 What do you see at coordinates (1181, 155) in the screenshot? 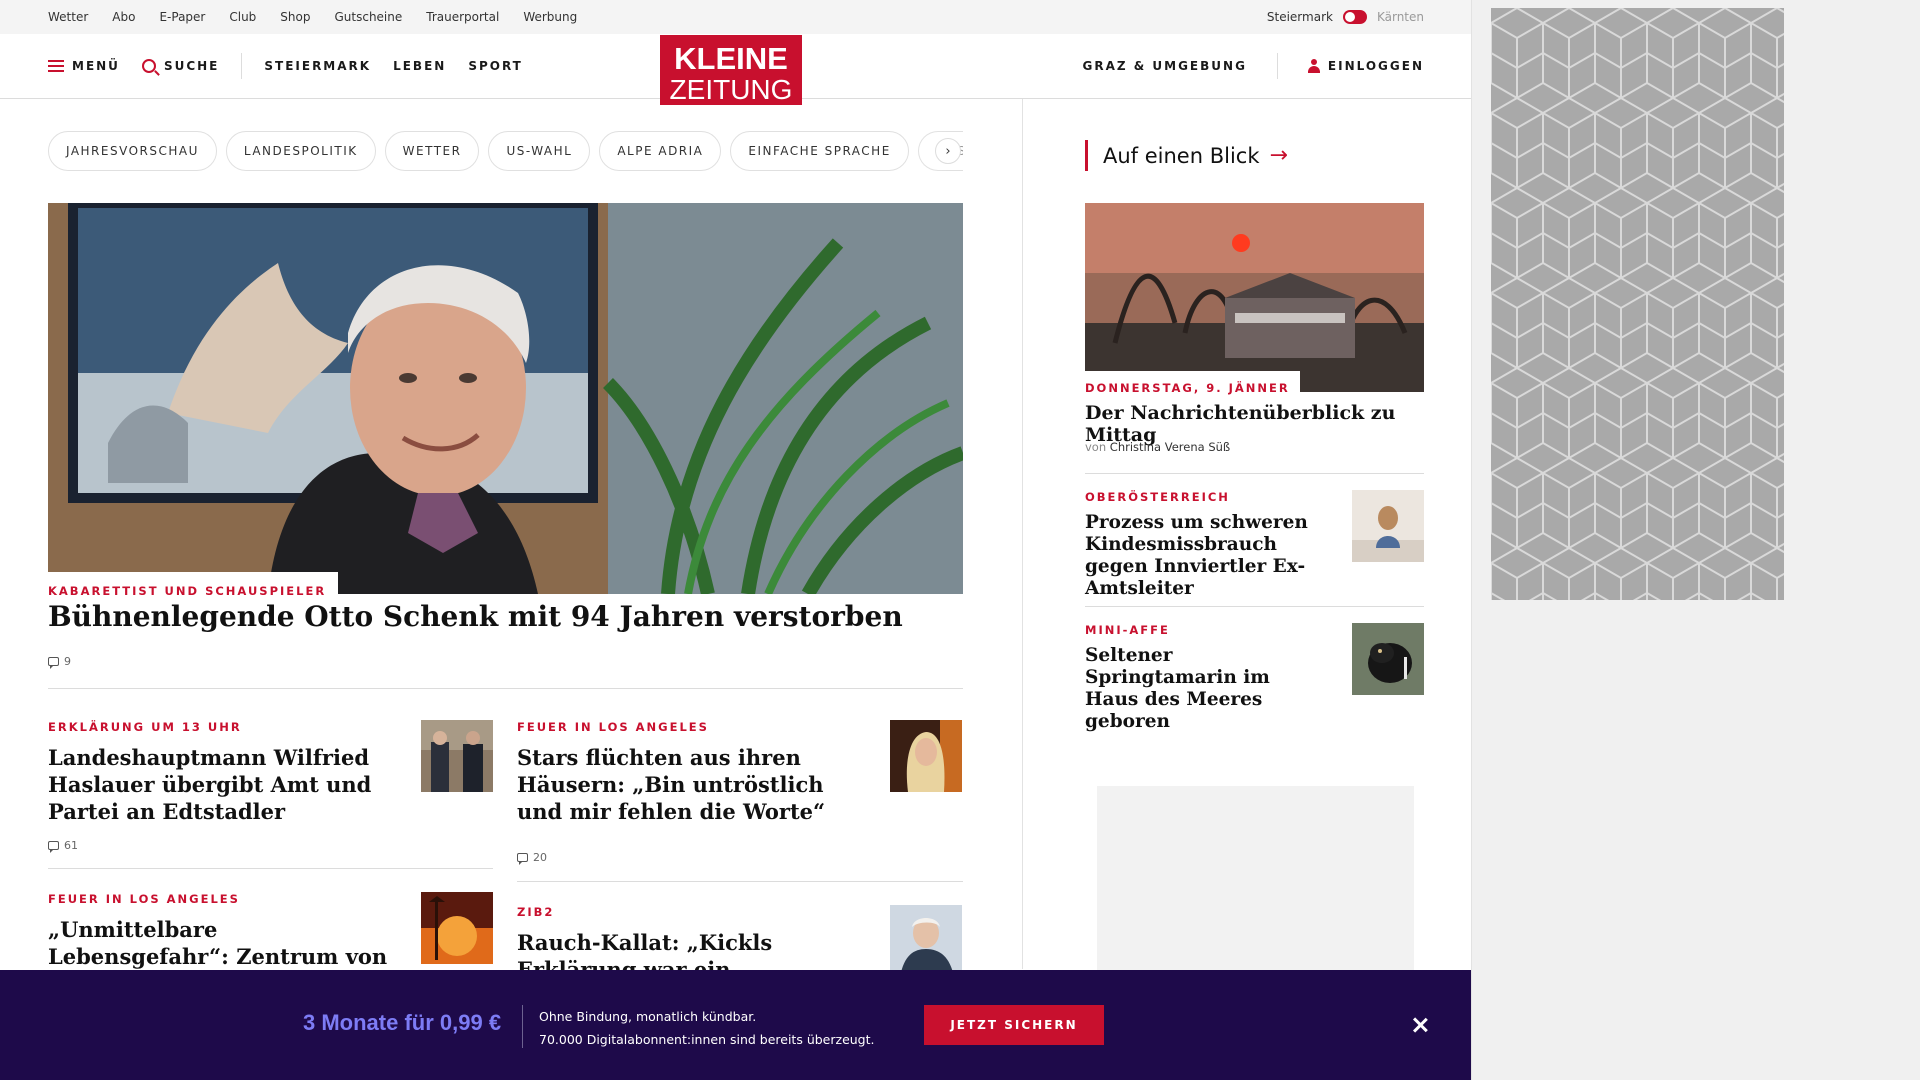
I see `sidebar-heading-label: Auf einen Blick` at bounding box center [1181, 155].